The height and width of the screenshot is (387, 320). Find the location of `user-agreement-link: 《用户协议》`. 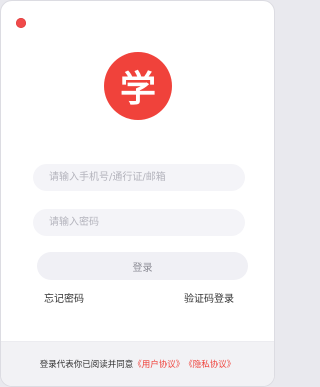

user-agreement-link: 《用户协议》 is located at coordinates (158, 364).